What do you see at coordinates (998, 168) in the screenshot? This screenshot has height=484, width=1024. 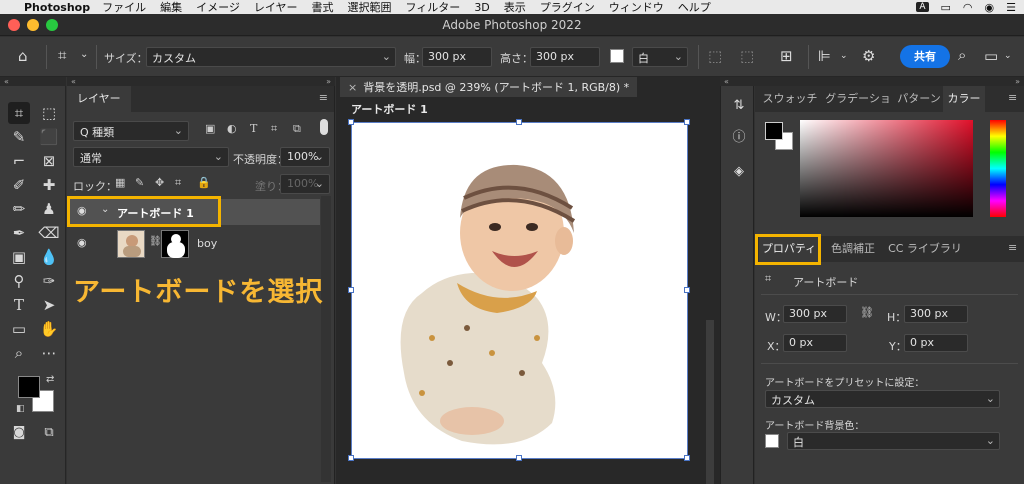 I see `hue-slider` at bounding box center [998, 168].